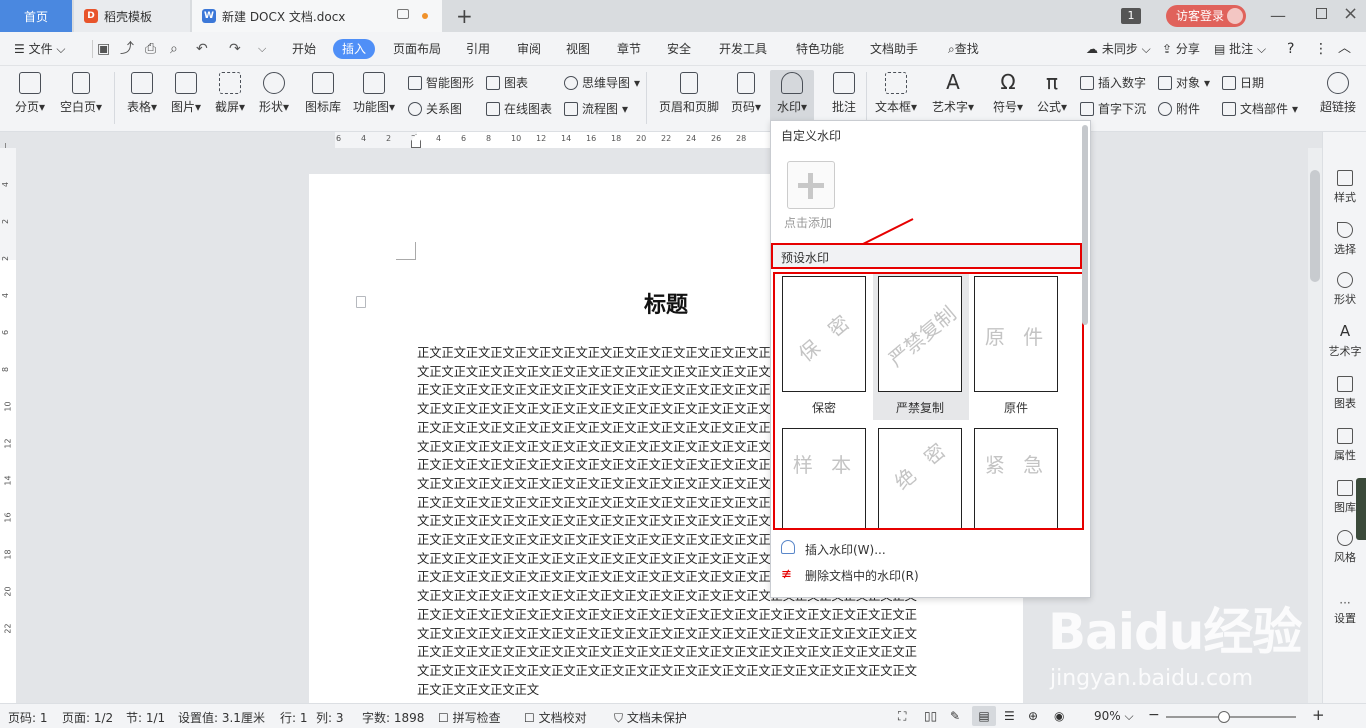 This screenshot has width=1366, height=728. I want to click on sidebar-select: 选择, so click(1344, 239).